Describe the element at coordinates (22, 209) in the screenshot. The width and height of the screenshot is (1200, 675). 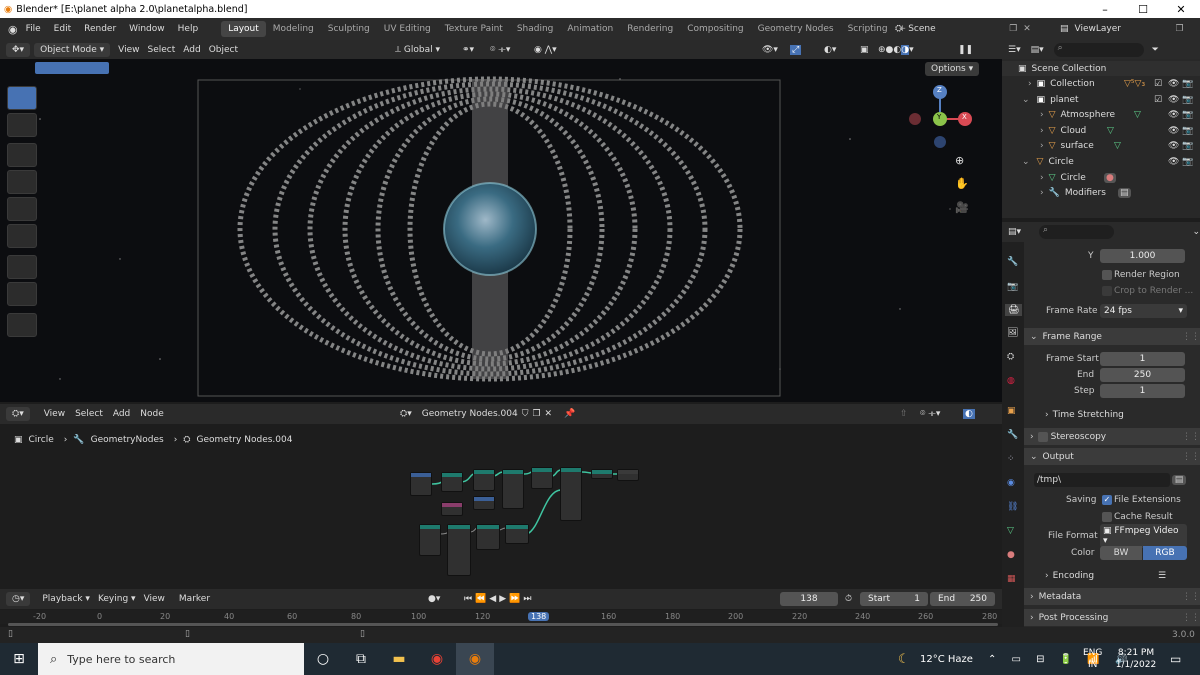
I see `scale-tool` at that location.